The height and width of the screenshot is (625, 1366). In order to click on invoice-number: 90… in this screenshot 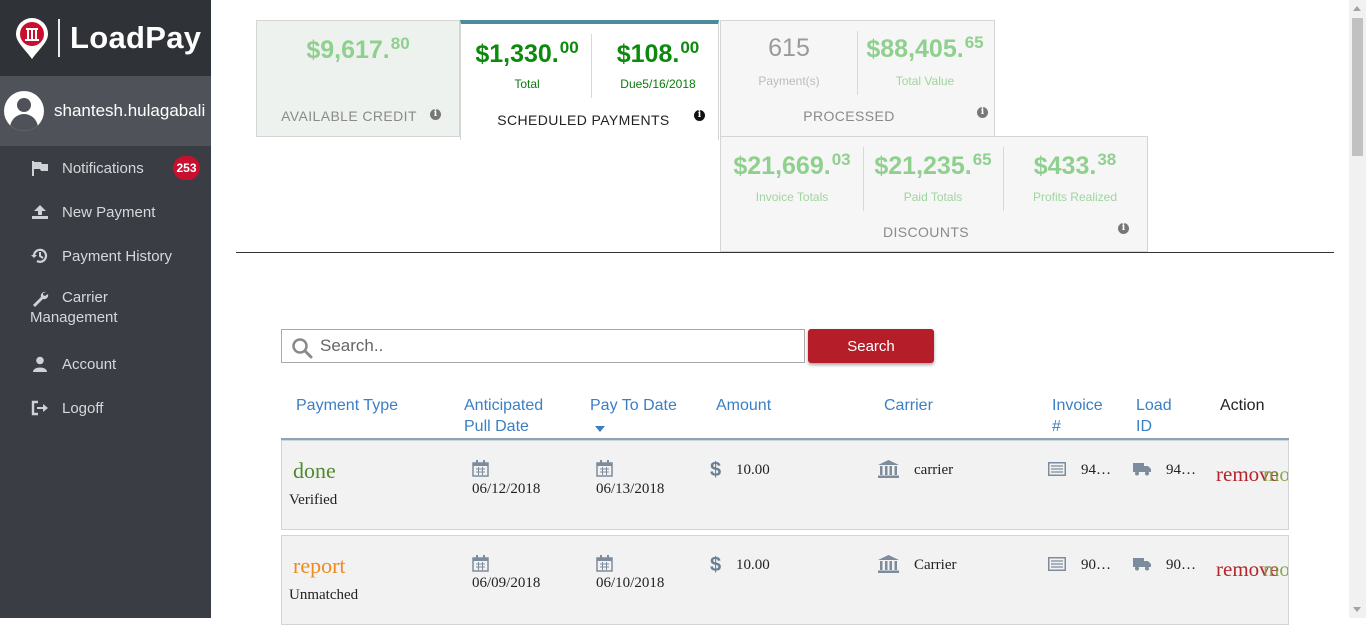, I will do `click(1096, 565)`.